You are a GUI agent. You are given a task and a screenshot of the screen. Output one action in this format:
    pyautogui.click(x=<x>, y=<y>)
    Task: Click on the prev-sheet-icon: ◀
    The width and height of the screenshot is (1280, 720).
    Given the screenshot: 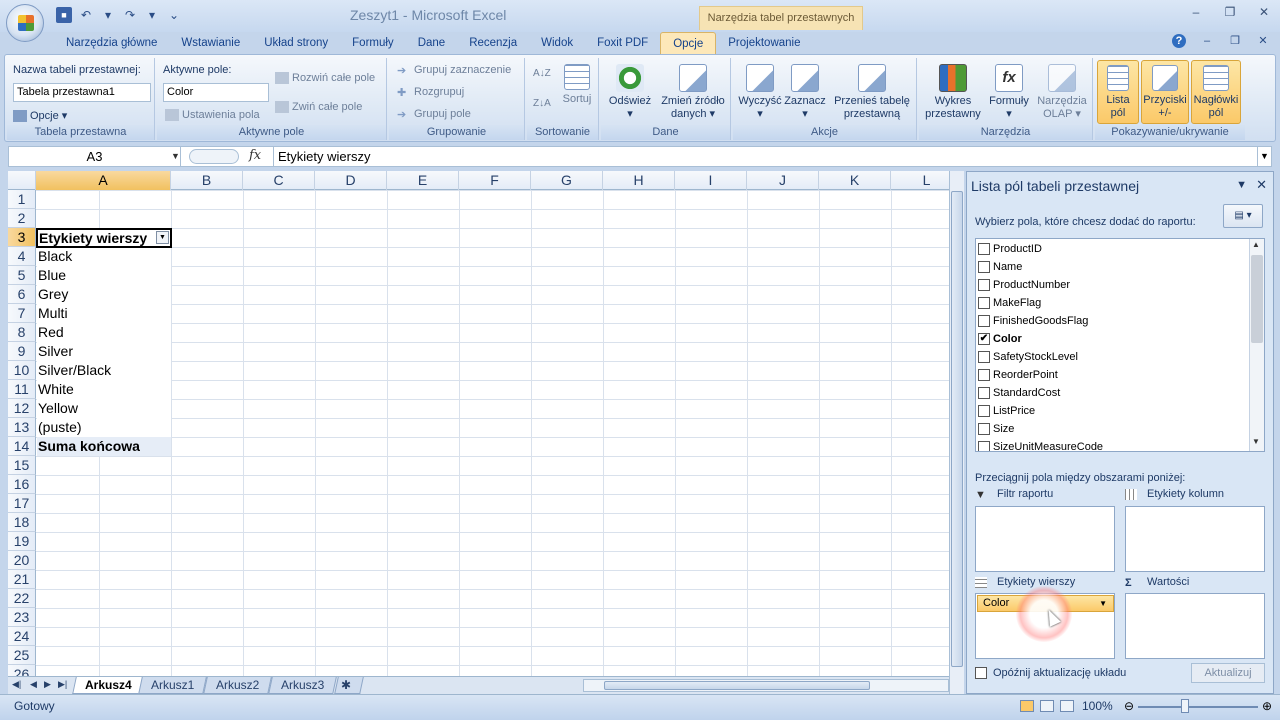 What is the action you would take?
    pyautogui.click(x=33, y=684)
    